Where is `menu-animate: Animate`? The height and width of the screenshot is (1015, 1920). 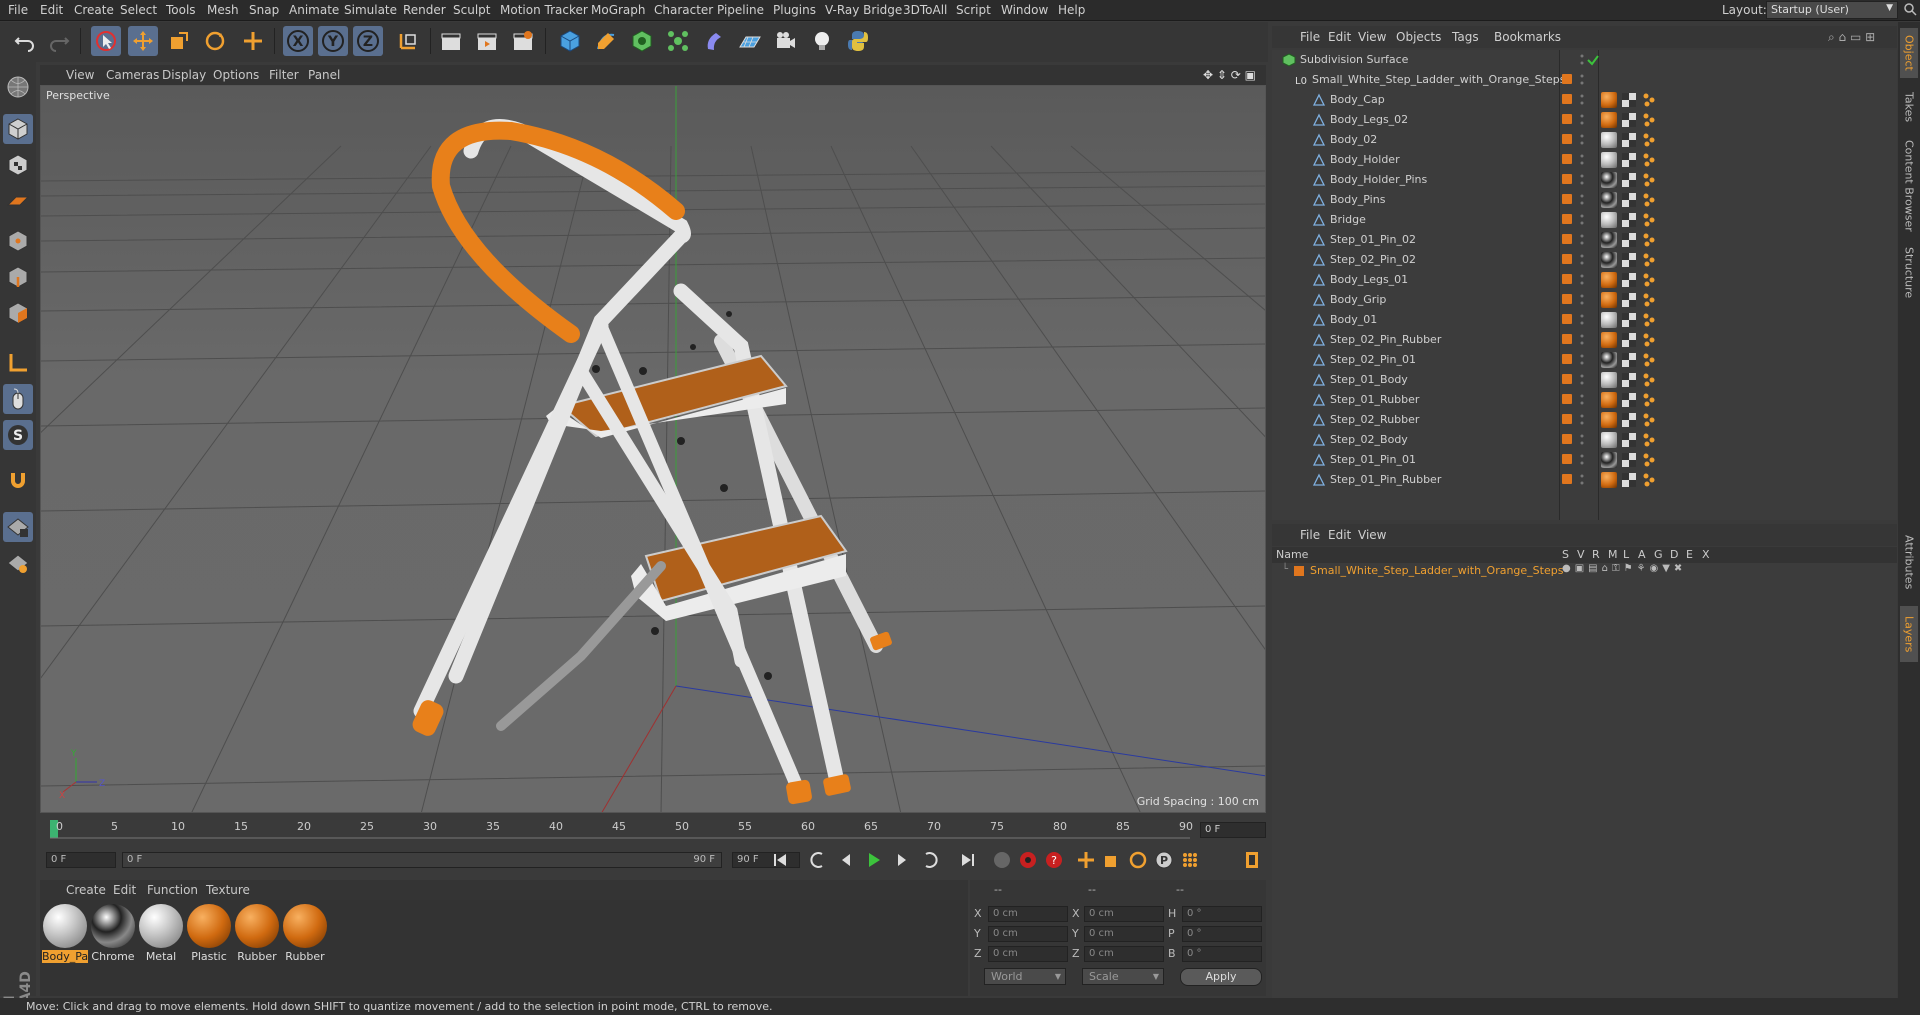 menu-animate: Animate is located at coordinates (314, 10).